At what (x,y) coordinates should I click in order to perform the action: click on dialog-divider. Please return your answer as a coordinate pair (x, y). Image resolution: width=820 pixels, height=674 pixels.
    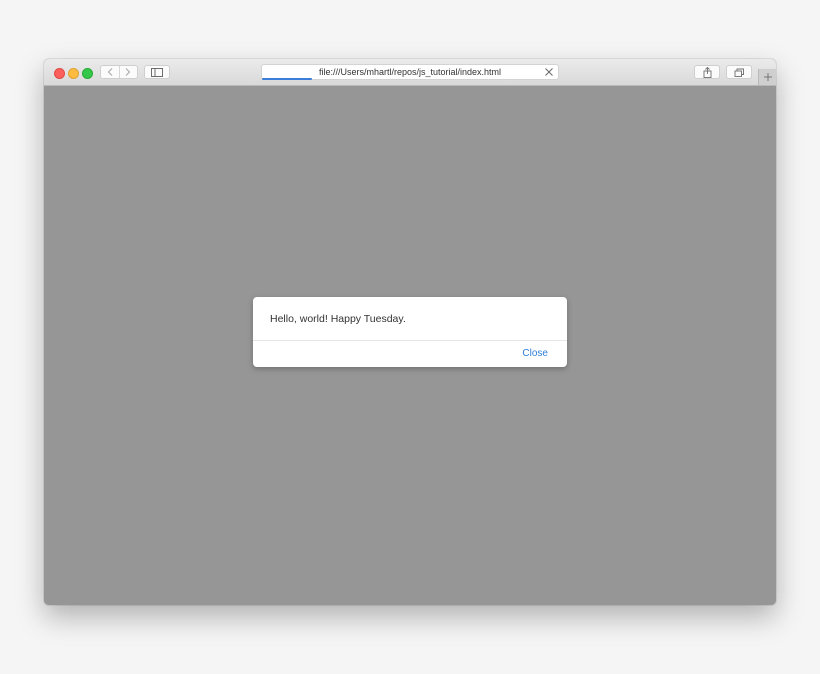
    Looking at the image, I should click on (410, 340).